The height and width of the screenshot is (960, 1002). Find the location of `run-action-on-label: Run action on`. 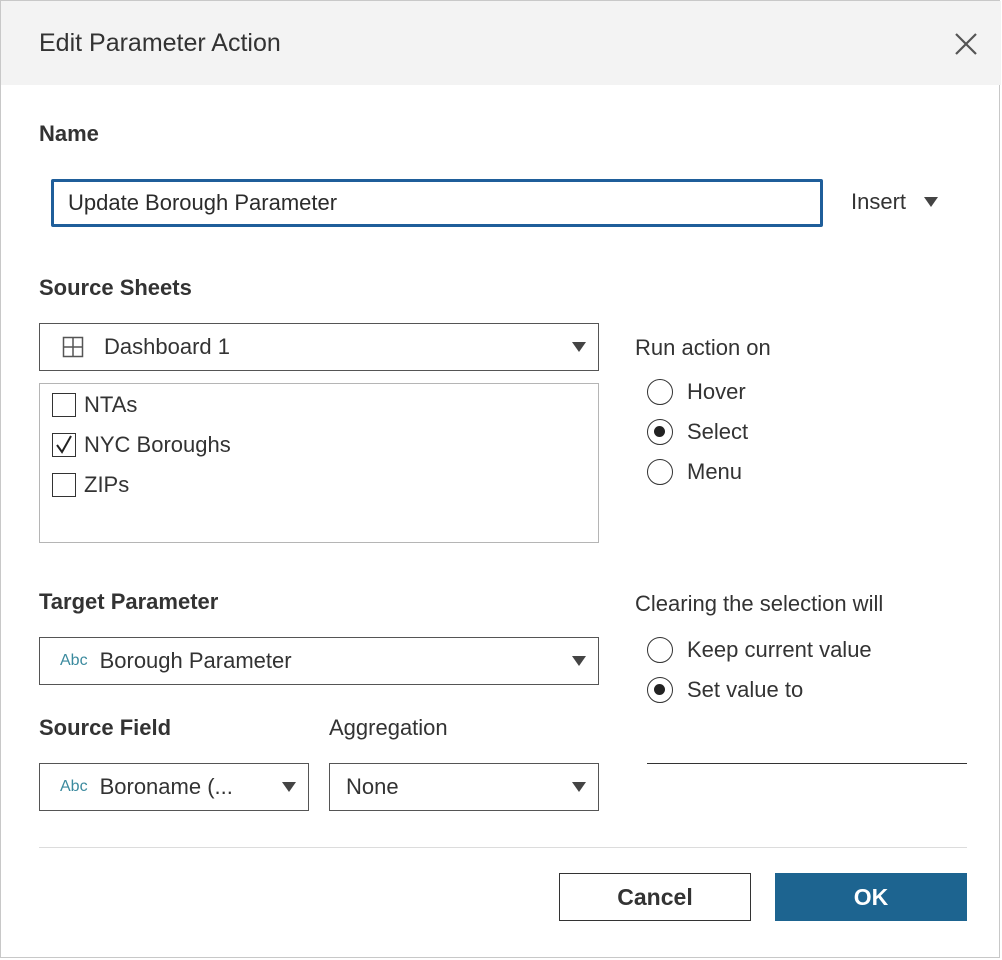

run-action-on-label: Run action on is located at coordinates (703, 347).